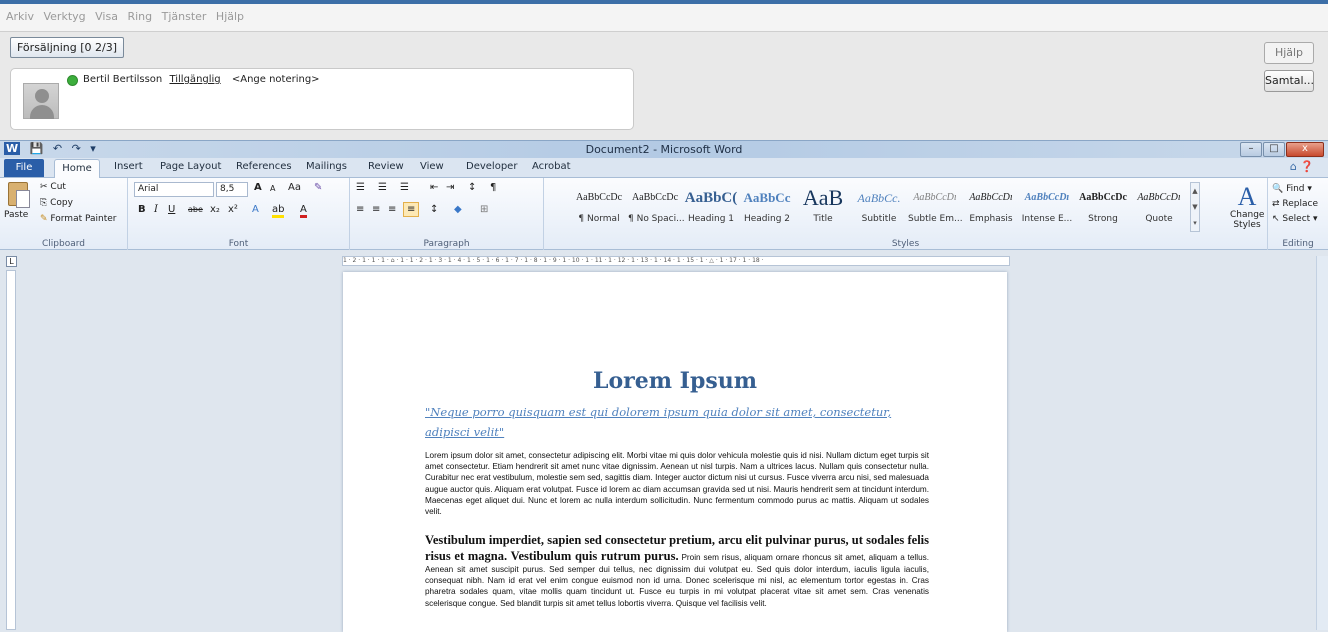  Describe the element at coordinates (78, 219) in the screenshot. I see `format-painter-button: ✎ Format Painter` at that location.